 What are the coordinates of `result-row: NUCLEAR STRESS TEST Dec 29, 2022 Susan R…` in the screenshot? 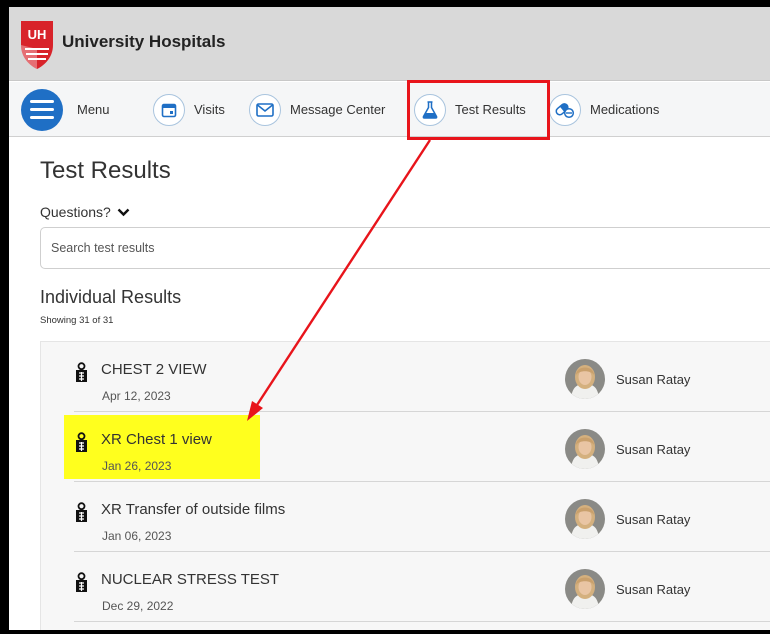 It's located at (405, 587).